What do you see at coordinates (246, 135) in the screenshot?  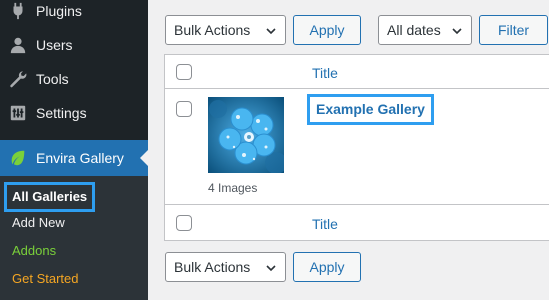 I see `gallery-thumbnail` at bounding box center [246, 135].